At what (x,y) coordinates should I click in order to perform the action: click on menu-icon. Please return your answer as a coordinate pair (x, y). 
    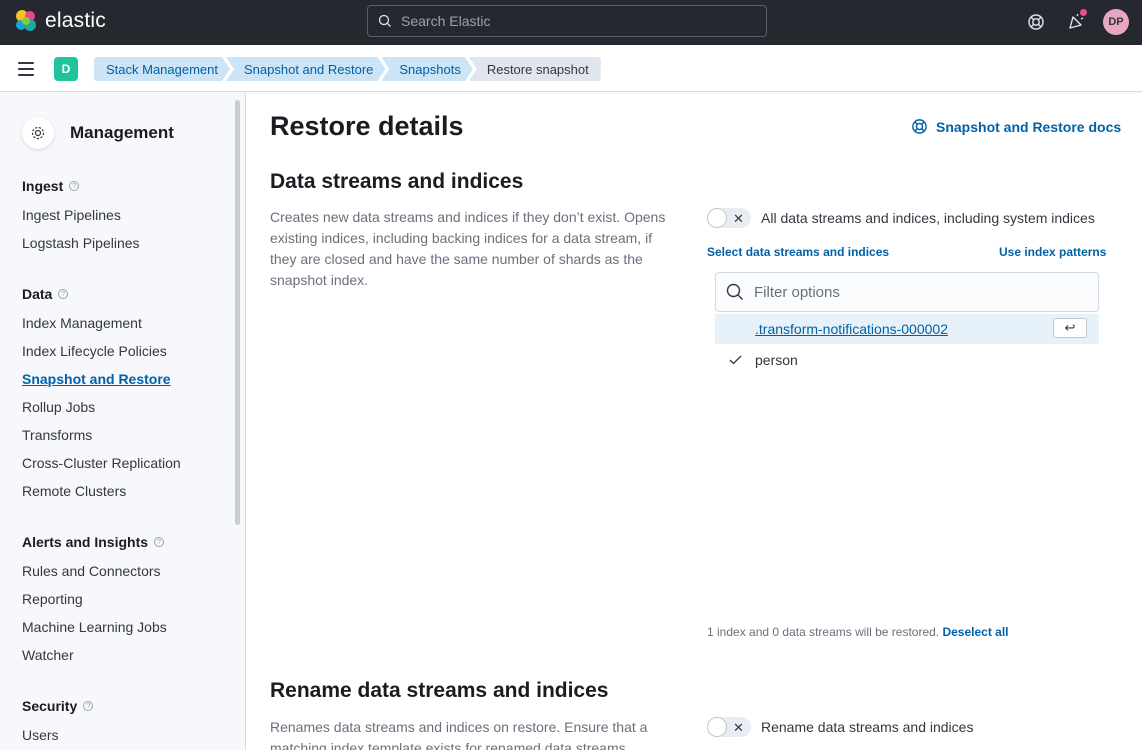
    Looking at the image, I should click on (26, 69).